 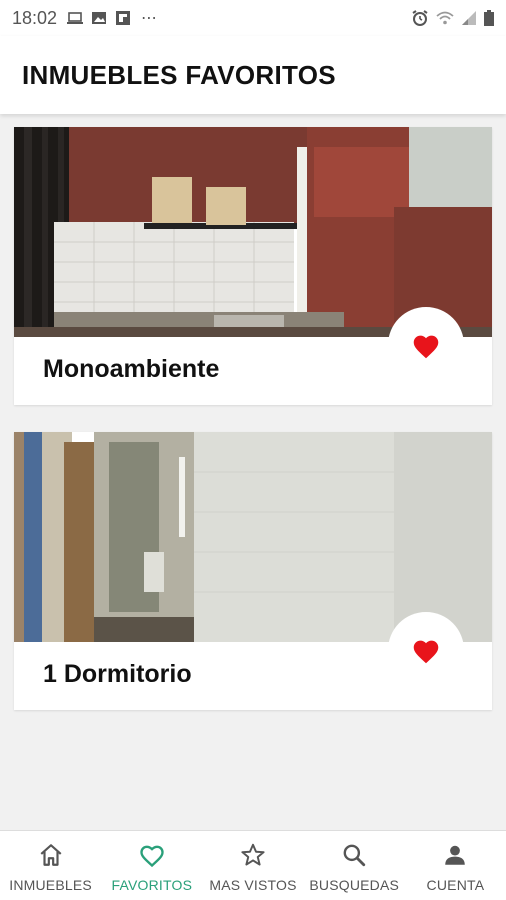 I want to click on heart-outline-icon, so click(x=152, y=855).